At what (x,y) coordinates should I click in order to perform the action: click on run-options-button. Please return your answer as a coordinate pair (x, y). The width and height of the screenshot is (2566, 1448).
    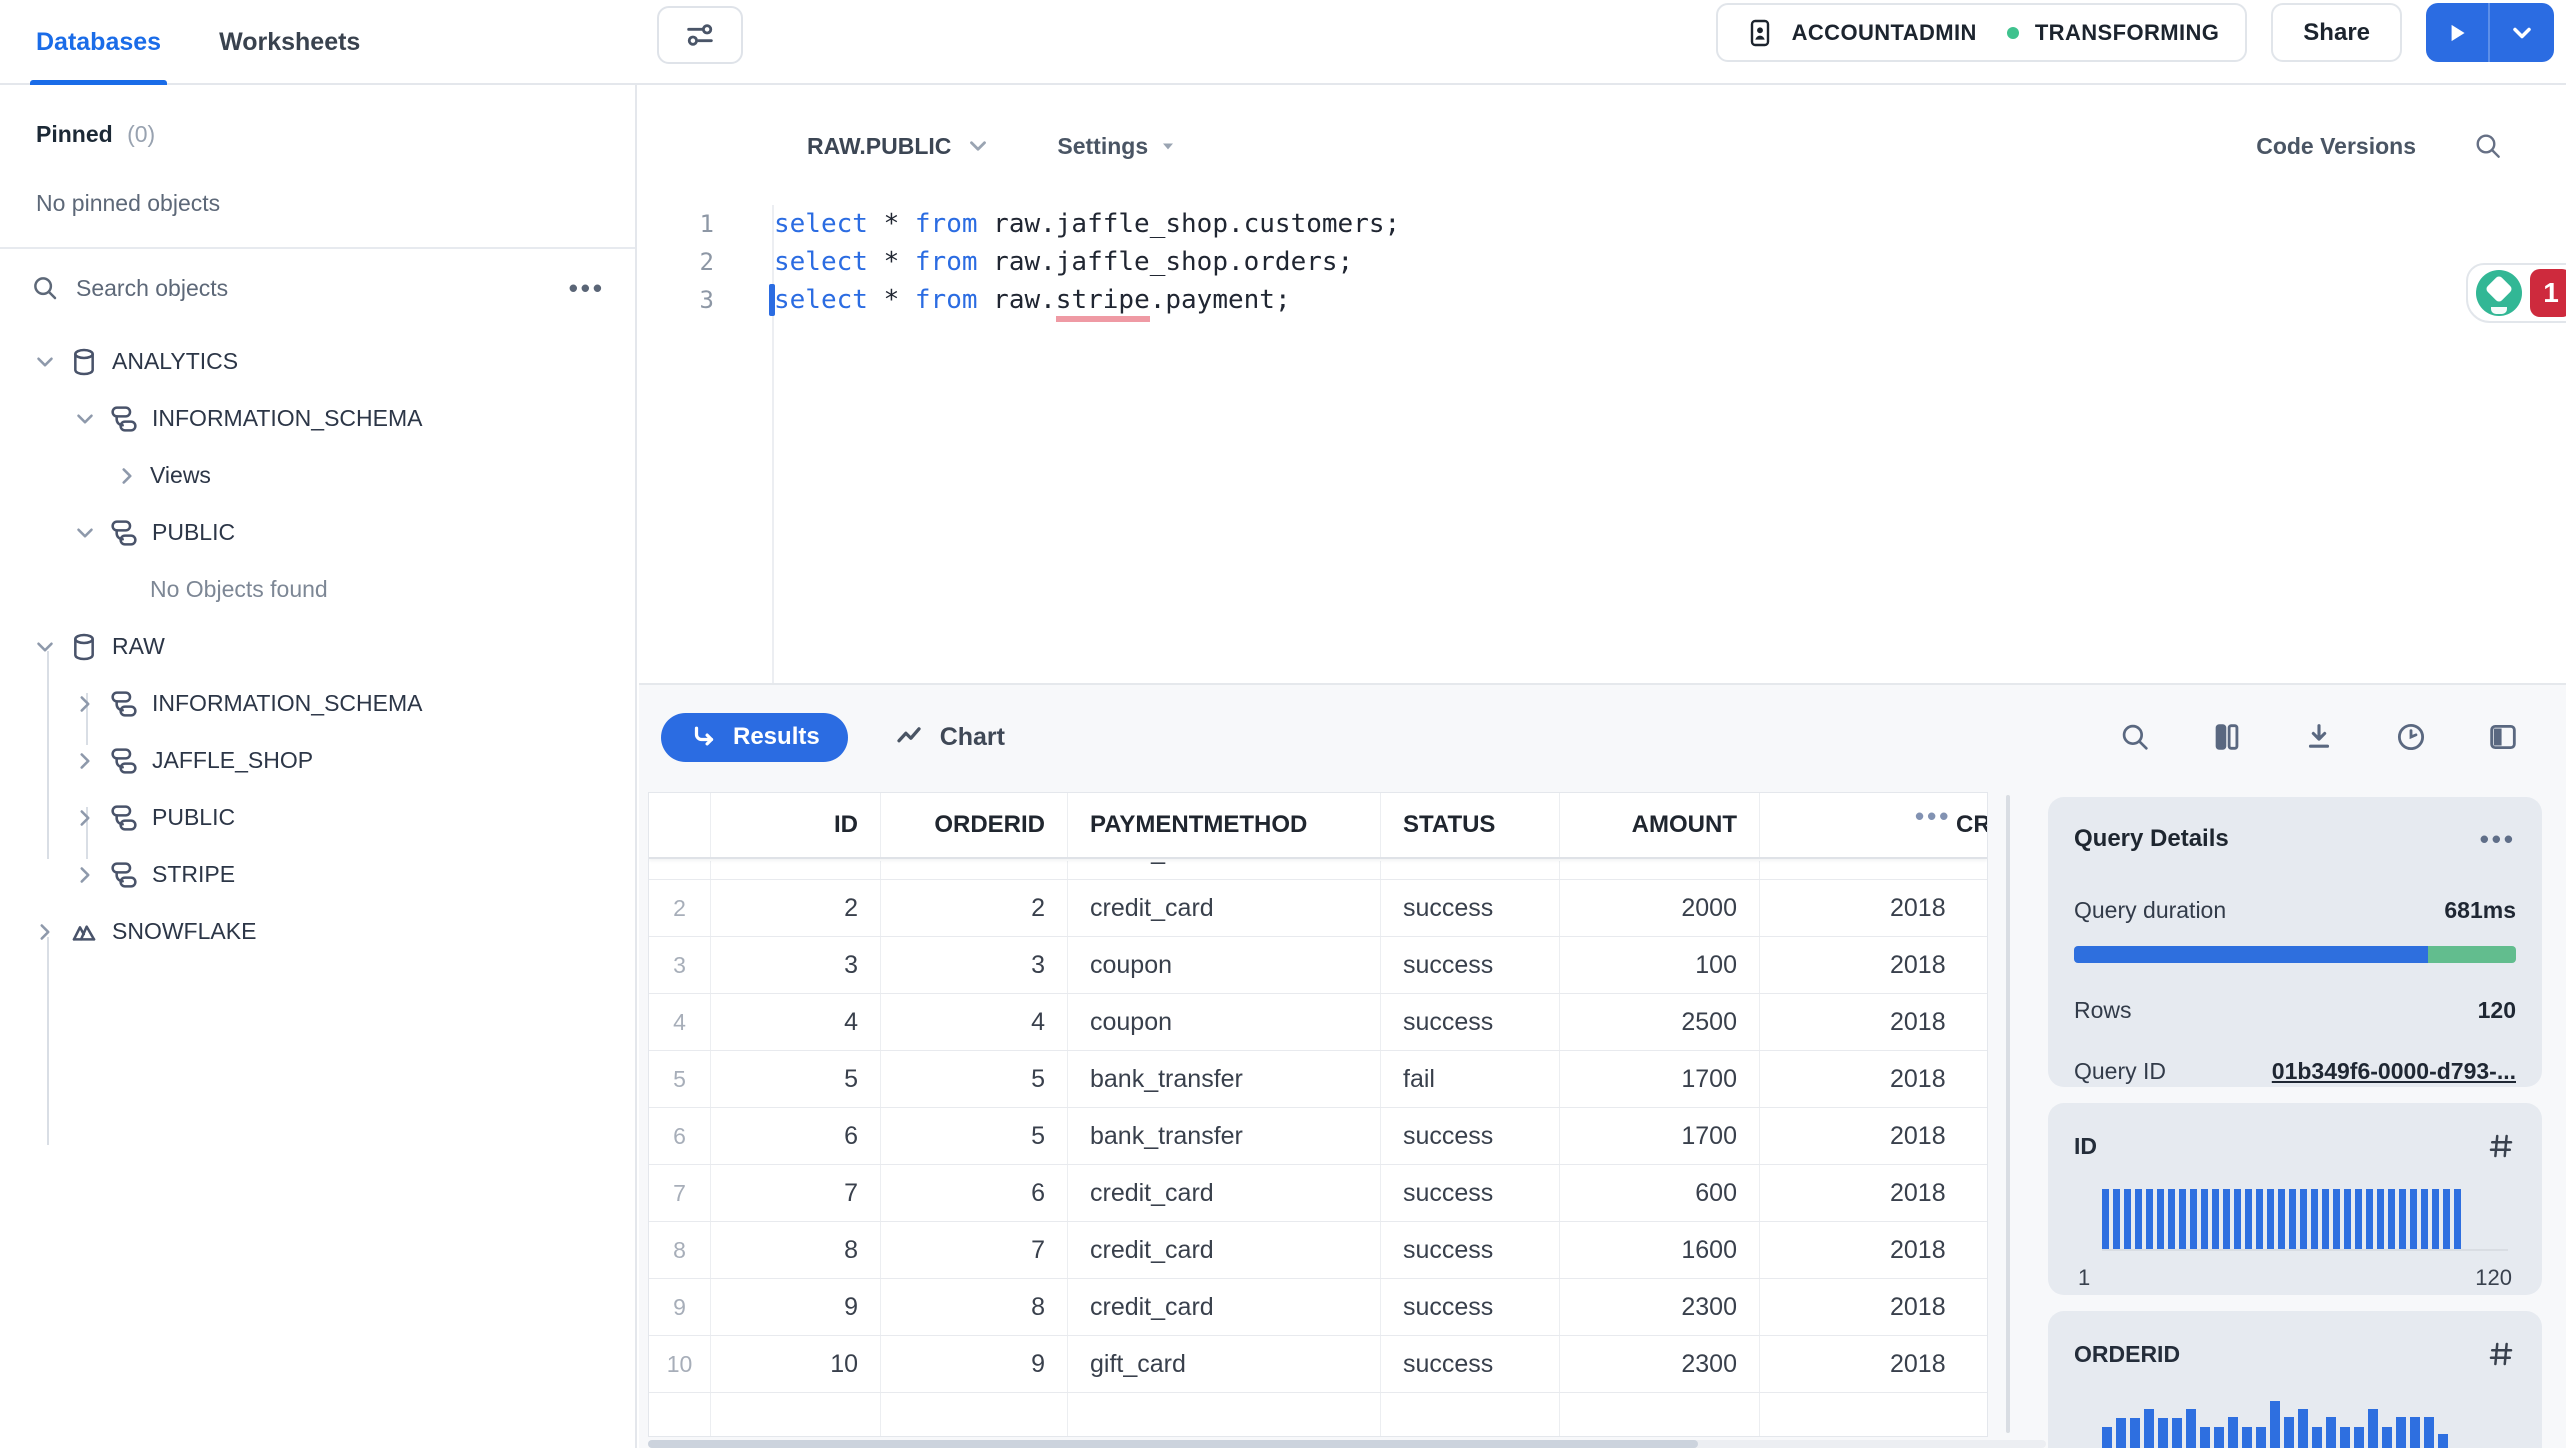
    Looking at the image, I should click on (2522, 32).